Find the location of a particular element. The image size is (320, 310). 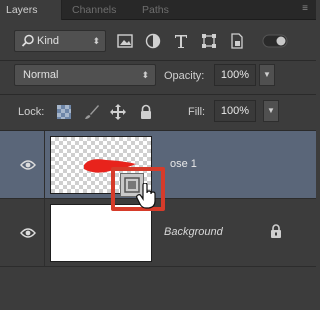

layer-name: ose 1 is located at coordinates (183, 164).